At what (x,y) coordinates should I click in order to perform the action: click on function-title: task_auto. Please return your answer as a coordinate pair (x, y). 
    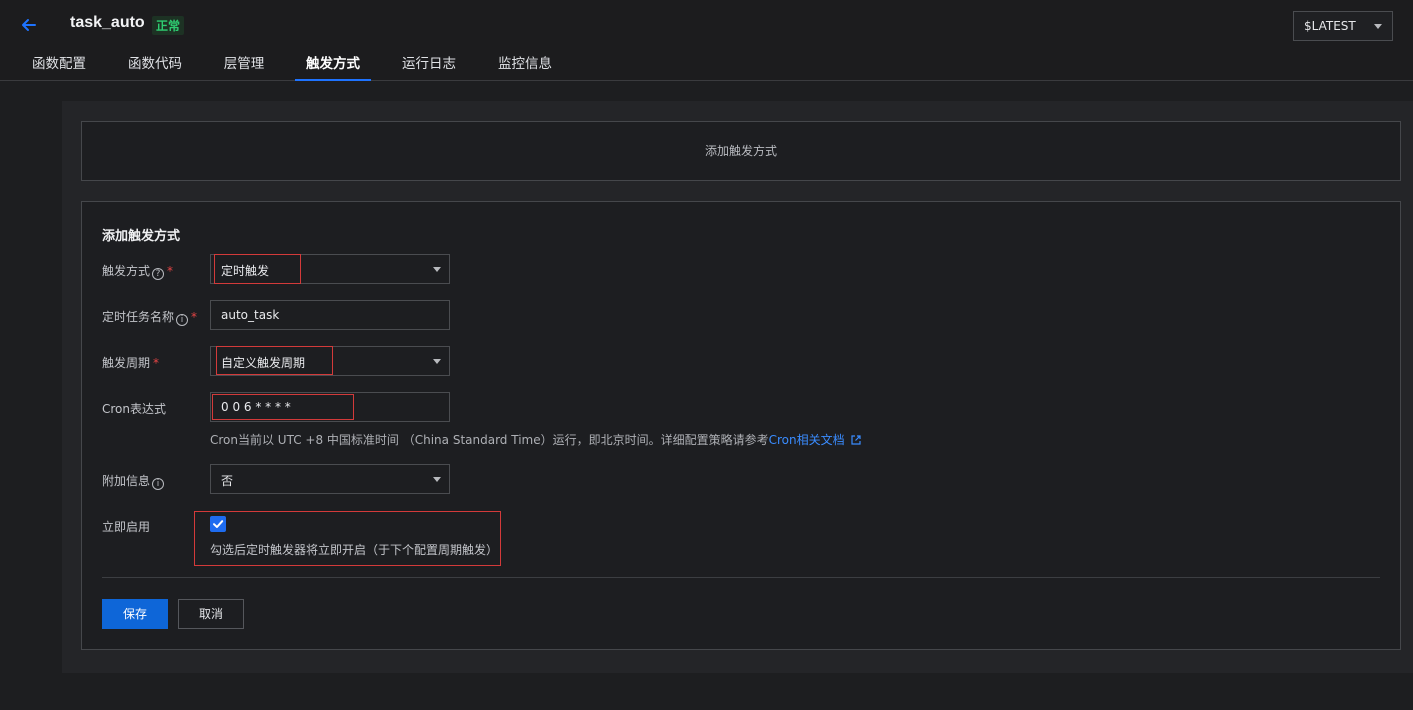
    Looking at the image, I should click on (107, 22).